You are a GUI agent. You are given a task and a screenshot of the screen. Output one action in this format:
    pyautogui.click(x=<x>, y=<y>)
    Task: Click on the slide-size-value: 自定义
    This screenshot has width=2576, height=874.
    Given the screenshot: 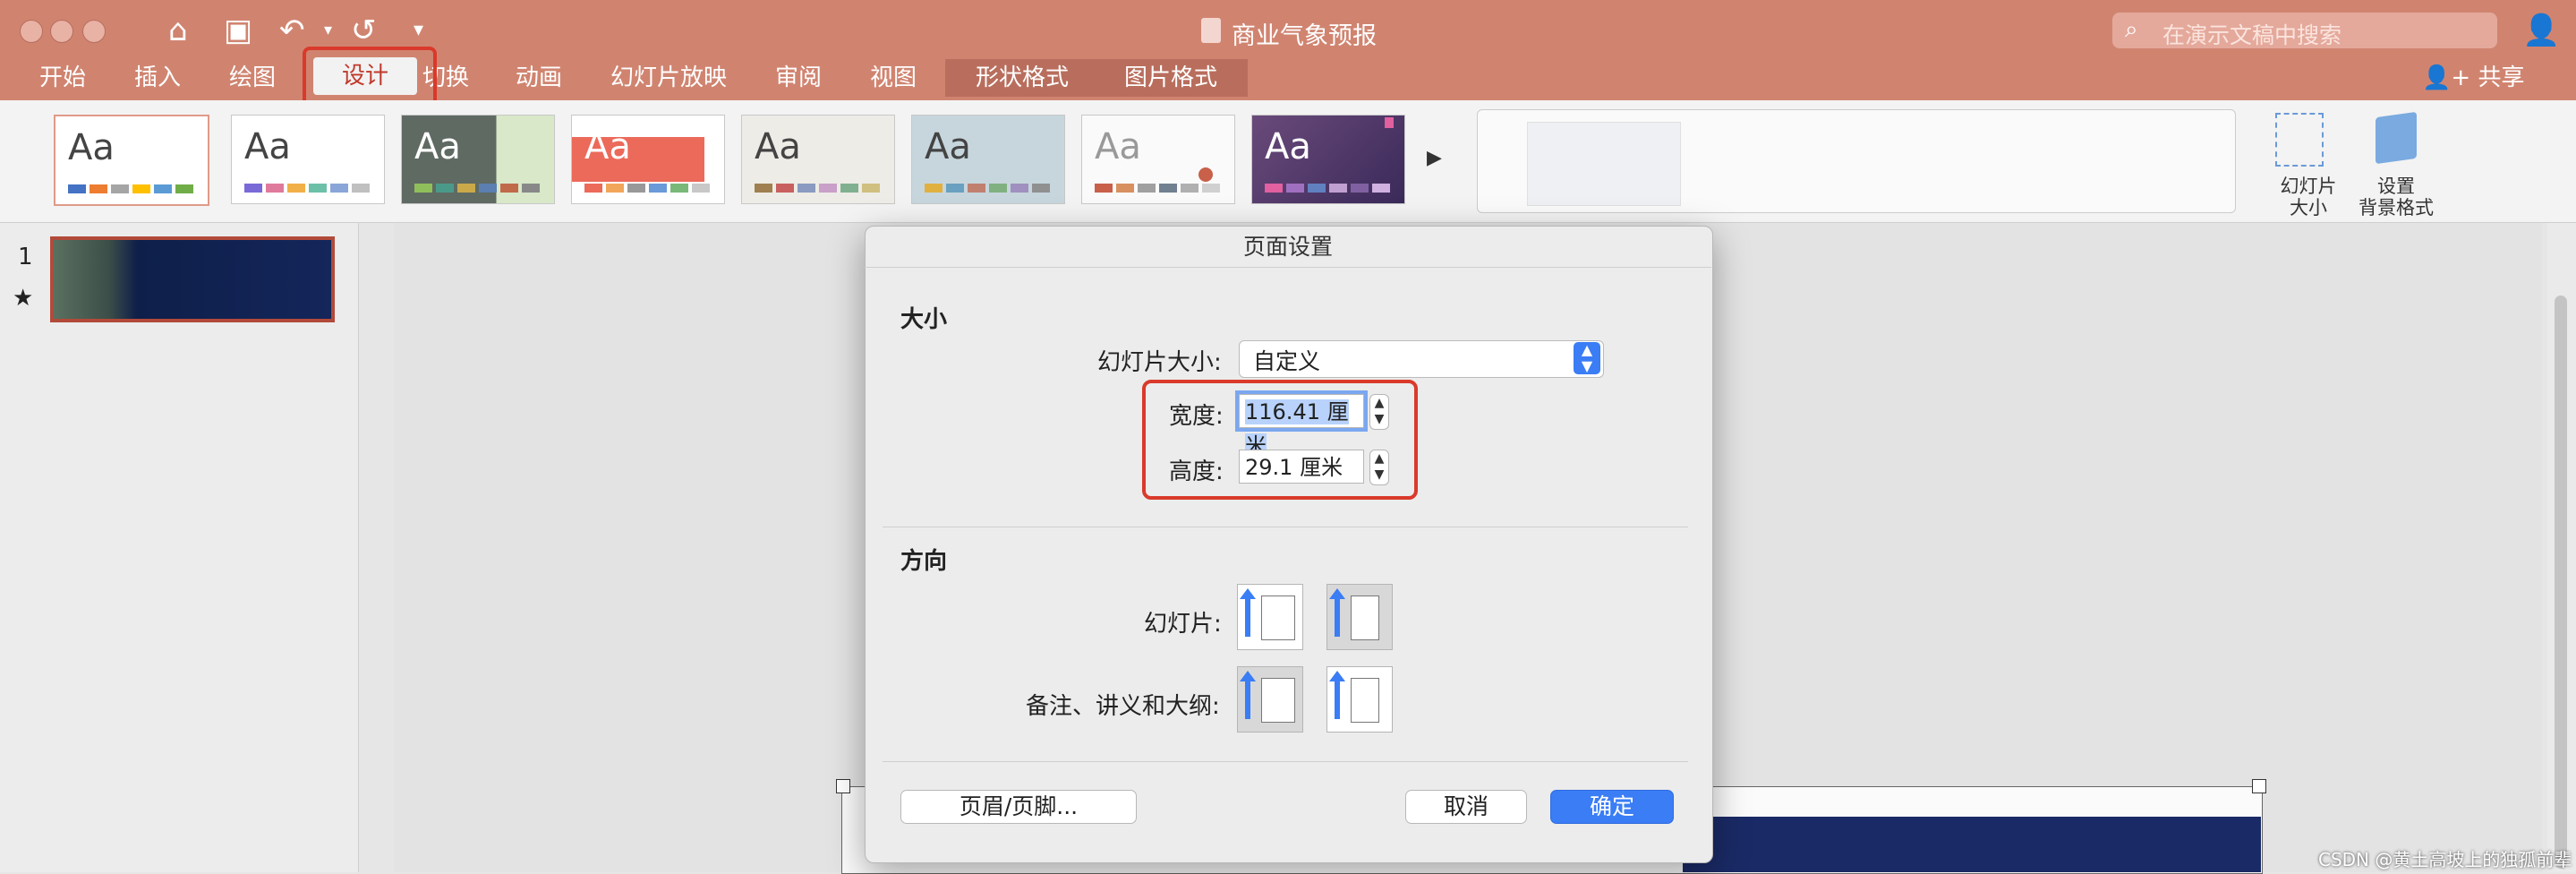 What is the action you would take?
    pyautogui.click(x=1287, y=361)
    